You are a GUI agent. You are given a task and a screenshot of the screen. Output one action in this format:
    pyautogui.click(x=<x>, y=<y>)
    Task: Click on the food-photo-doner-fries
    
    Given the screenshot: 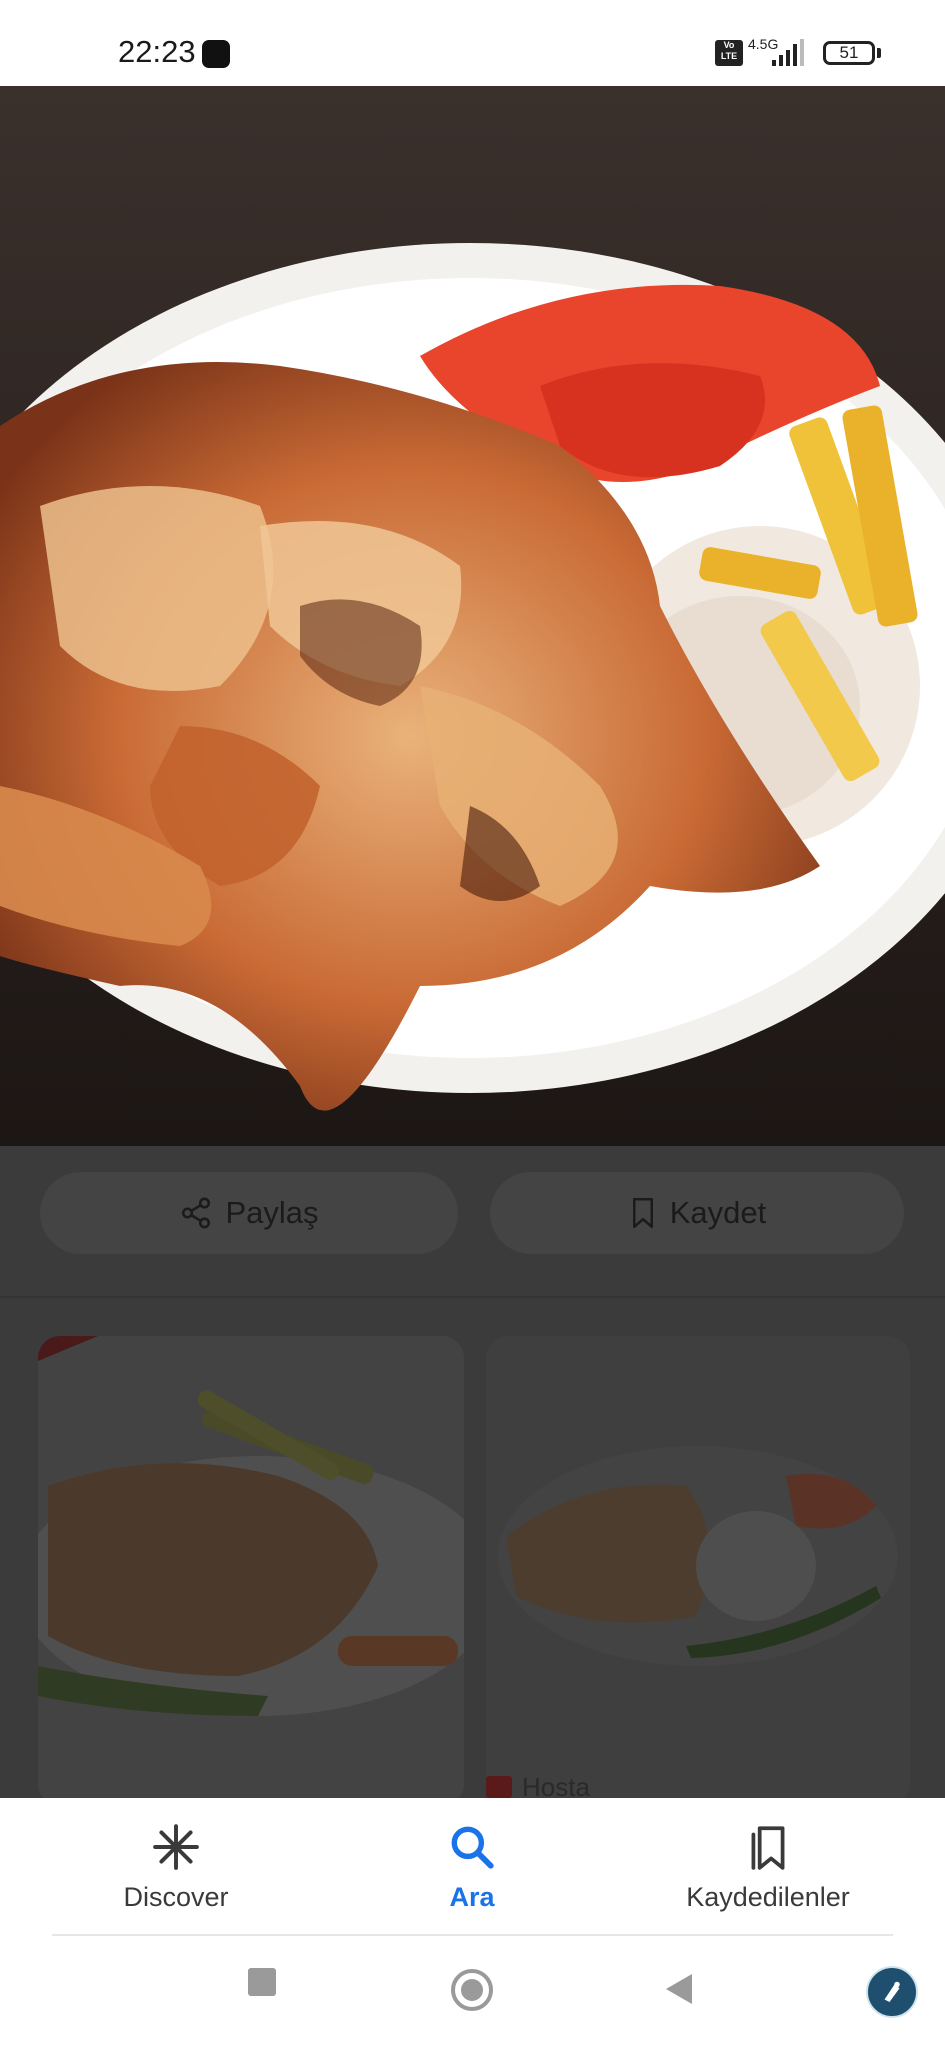 What is the action you would take?
    pyautogui.click(x=251, y=1571)
    